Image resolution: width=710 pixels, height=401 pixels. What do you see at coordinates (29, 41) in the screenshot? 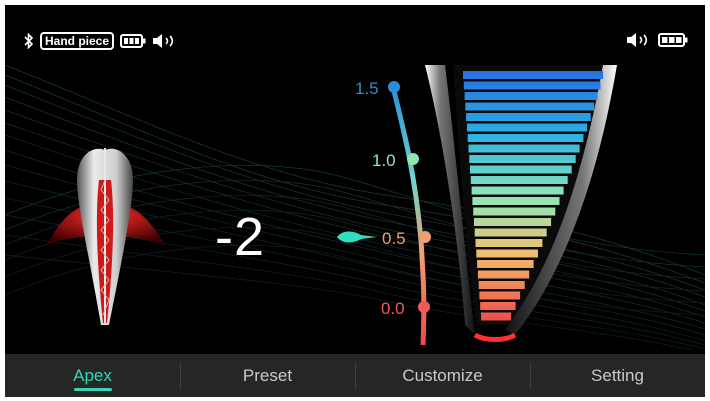
I see `bluetooth-icon` at bounding box center [29, 41].